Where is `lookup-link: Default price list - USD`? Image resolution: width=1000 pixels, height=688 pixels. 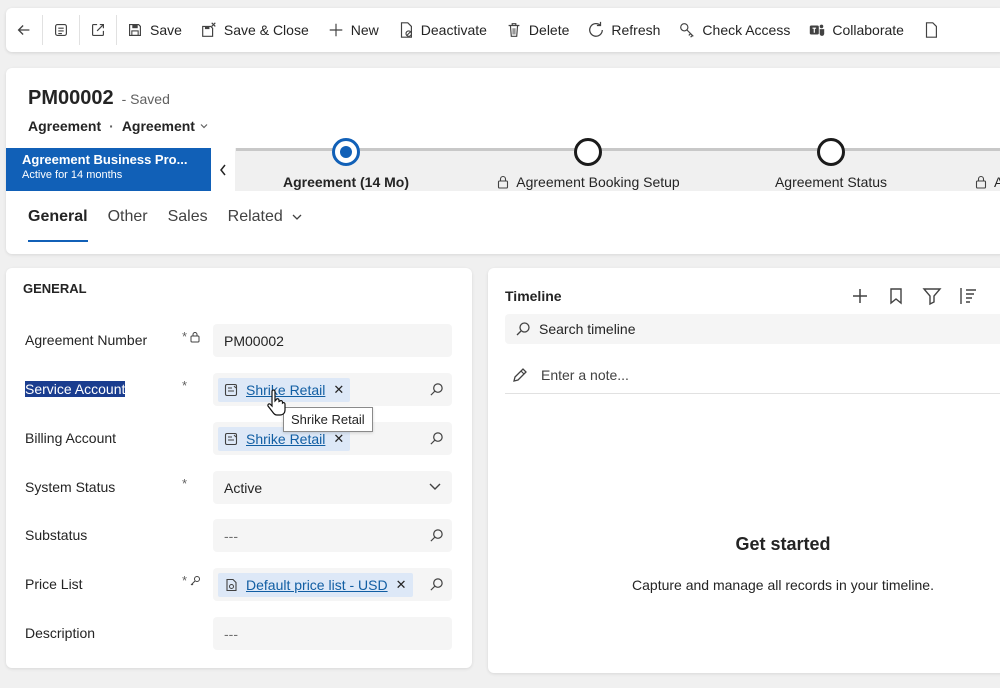
lookup-link: Default price list - USD is located at coordinates (317, 585).